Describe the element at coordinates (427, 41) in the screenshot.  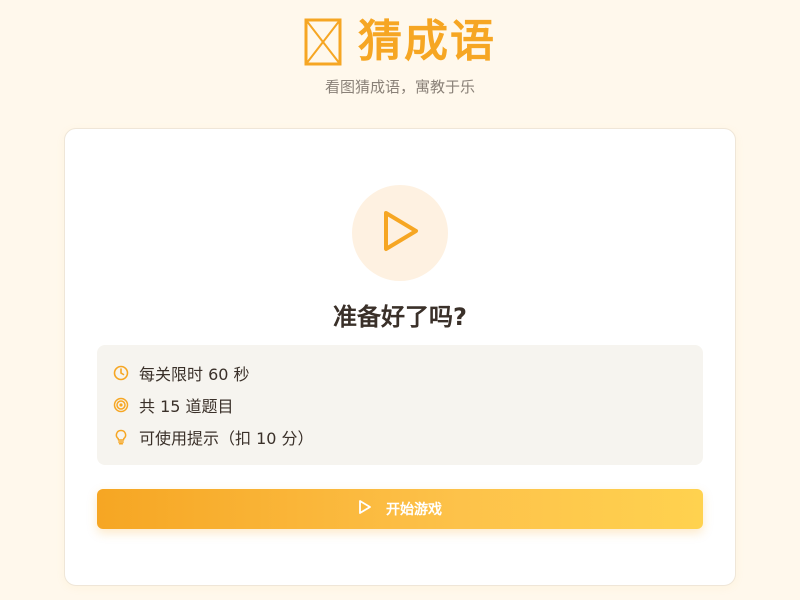
I see `app-title: 猜成语` at that location.